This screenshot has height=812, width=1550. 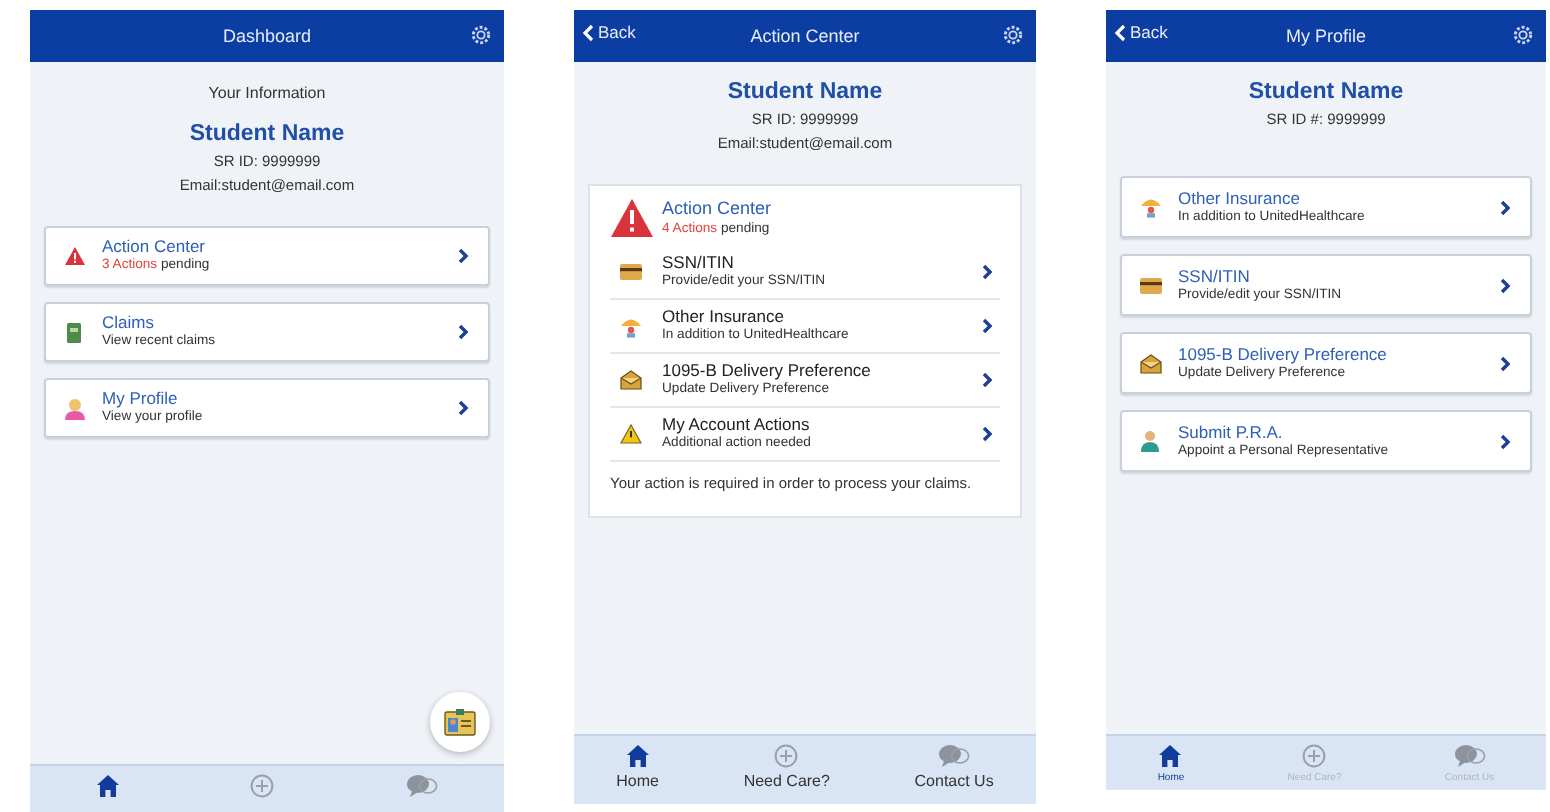 What do you see at coordinates (1231, 432) in the screenshot?
I see `card-title: Submit P.R.A.` at bounding box center [1231, 432].